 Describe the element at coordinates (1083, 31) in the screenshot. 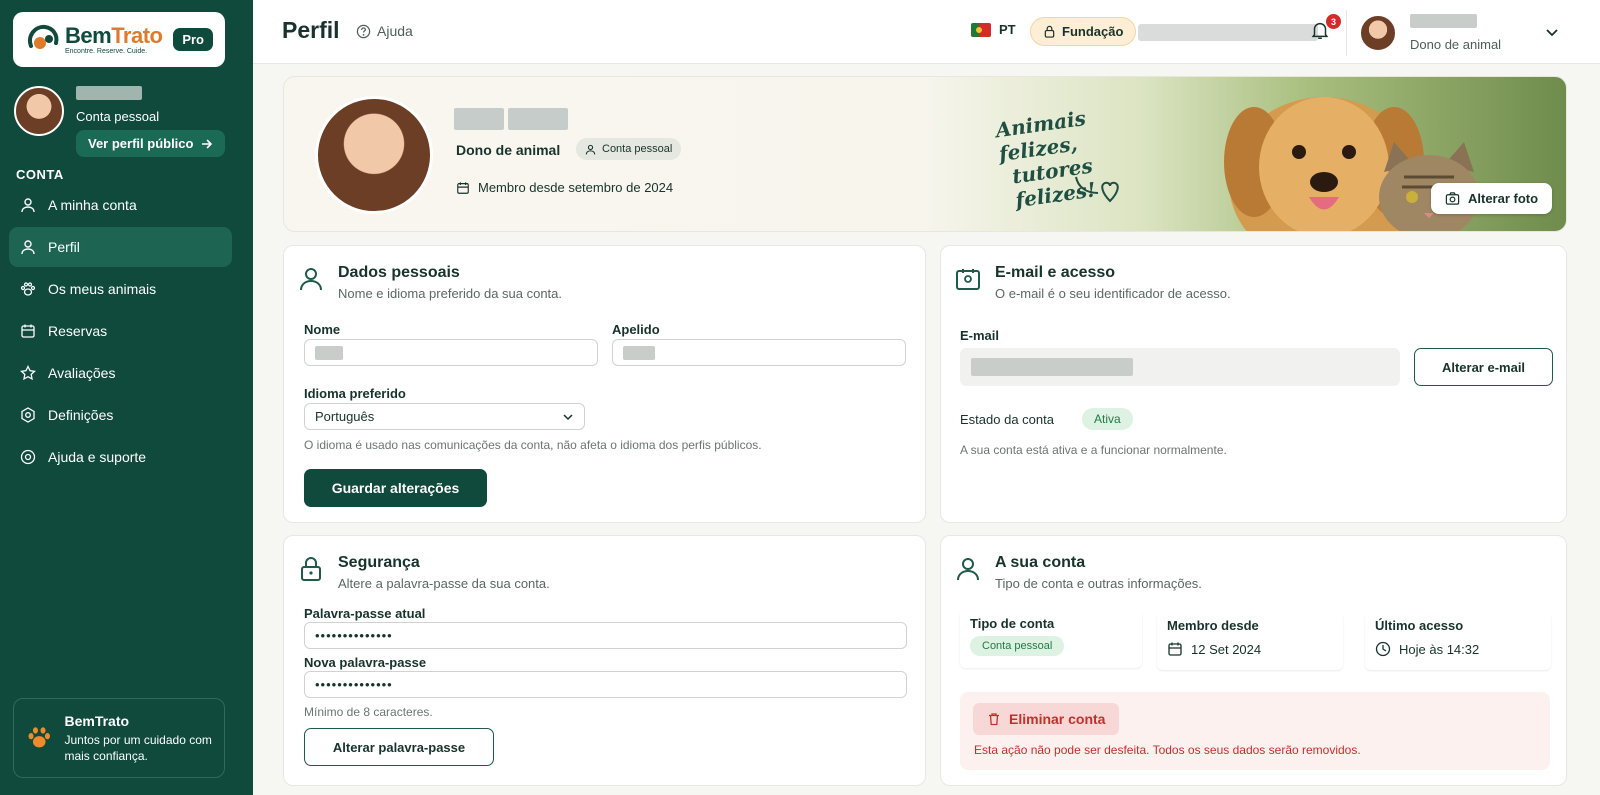

I see `foundation-badge: Fundação` at that location.